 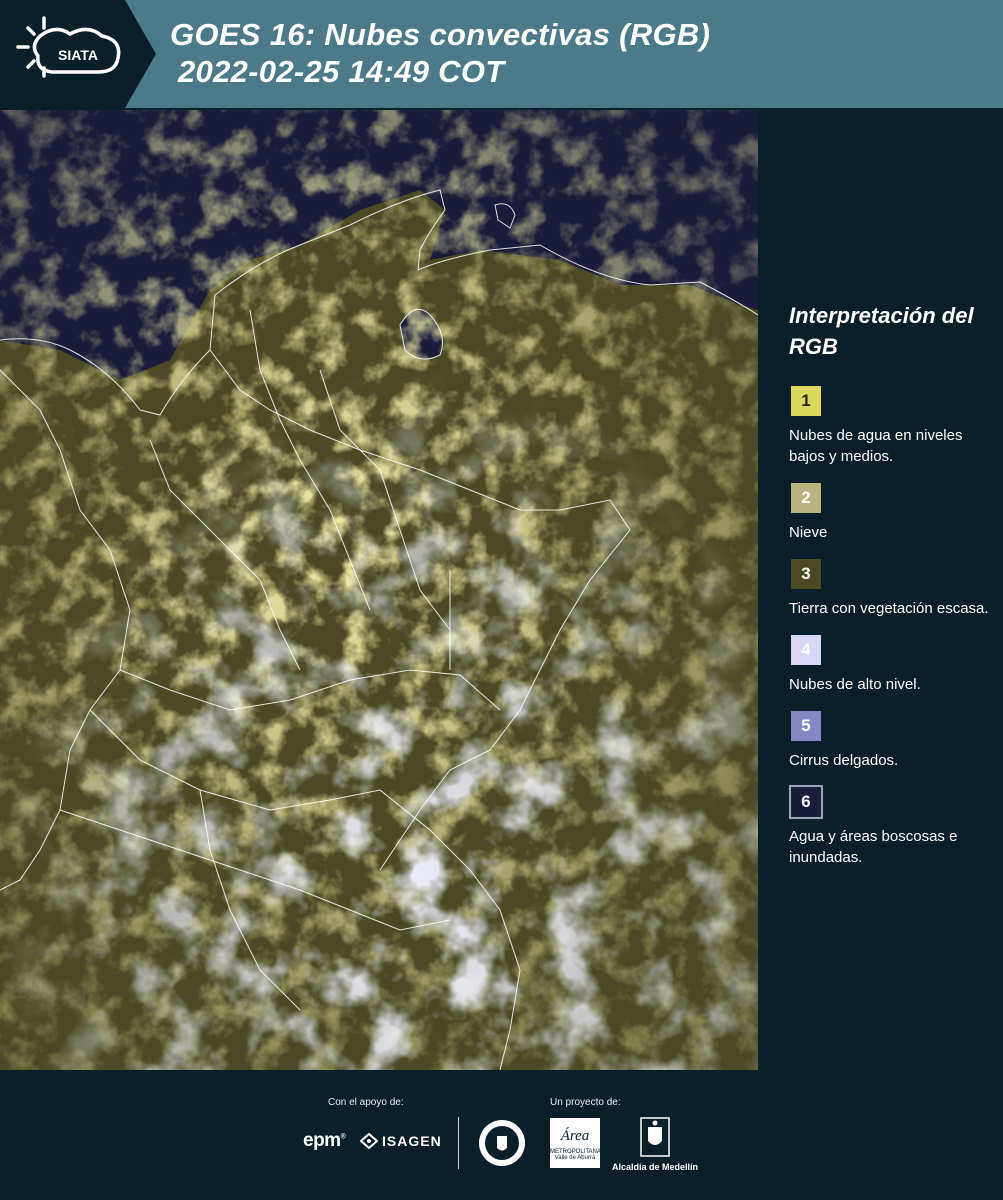 I want to click on legend-label: Agua y áreas boscosas e inundadas., so click(x=873, y=847).